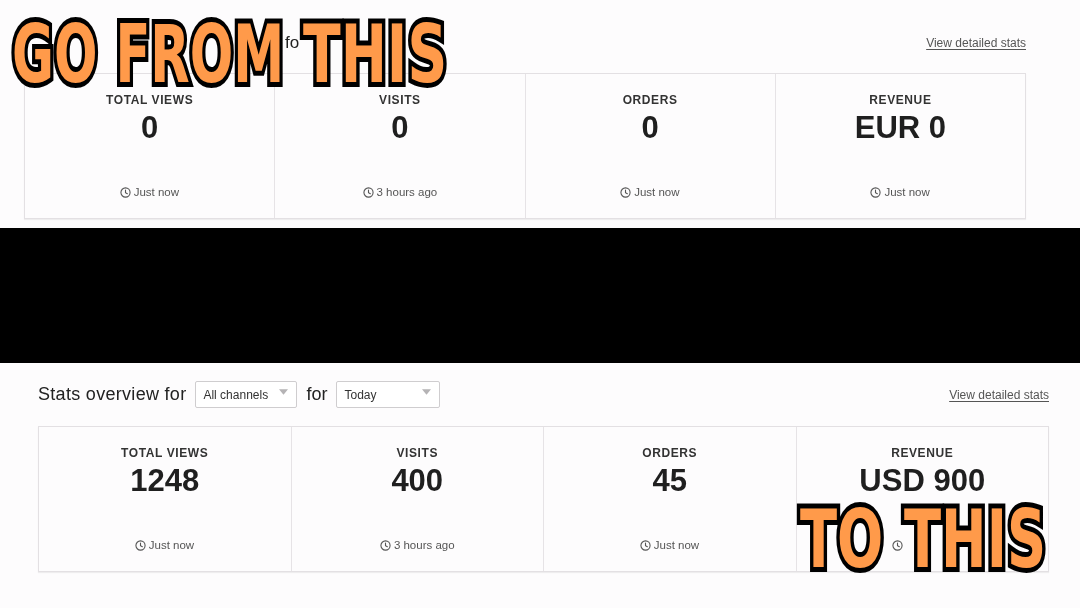 The width and height of the screenshot is (1080, 608). What do you see at coordinates (148, 55) in the screenshot?
I see `overlay-caption: GO FROM` at bounding box center [148, 55].